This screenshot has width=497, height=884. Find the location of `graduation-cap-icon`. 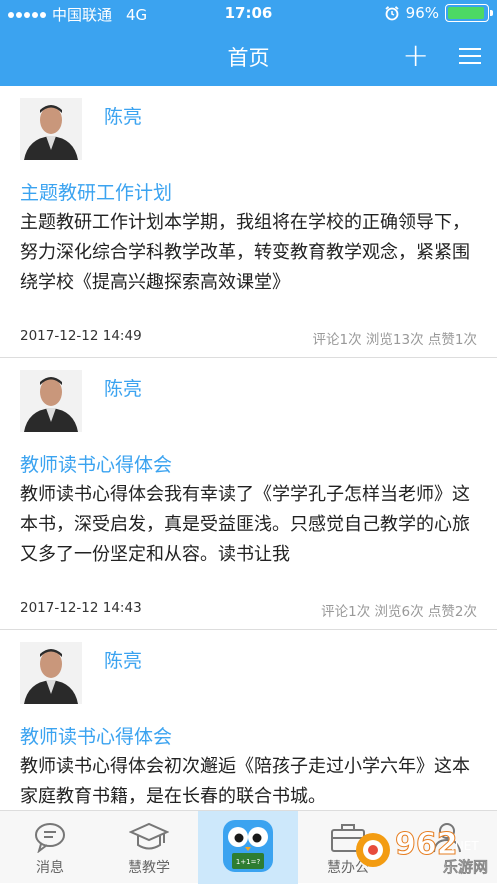

graduation-cap-icon is located at coordinates (149, 836).